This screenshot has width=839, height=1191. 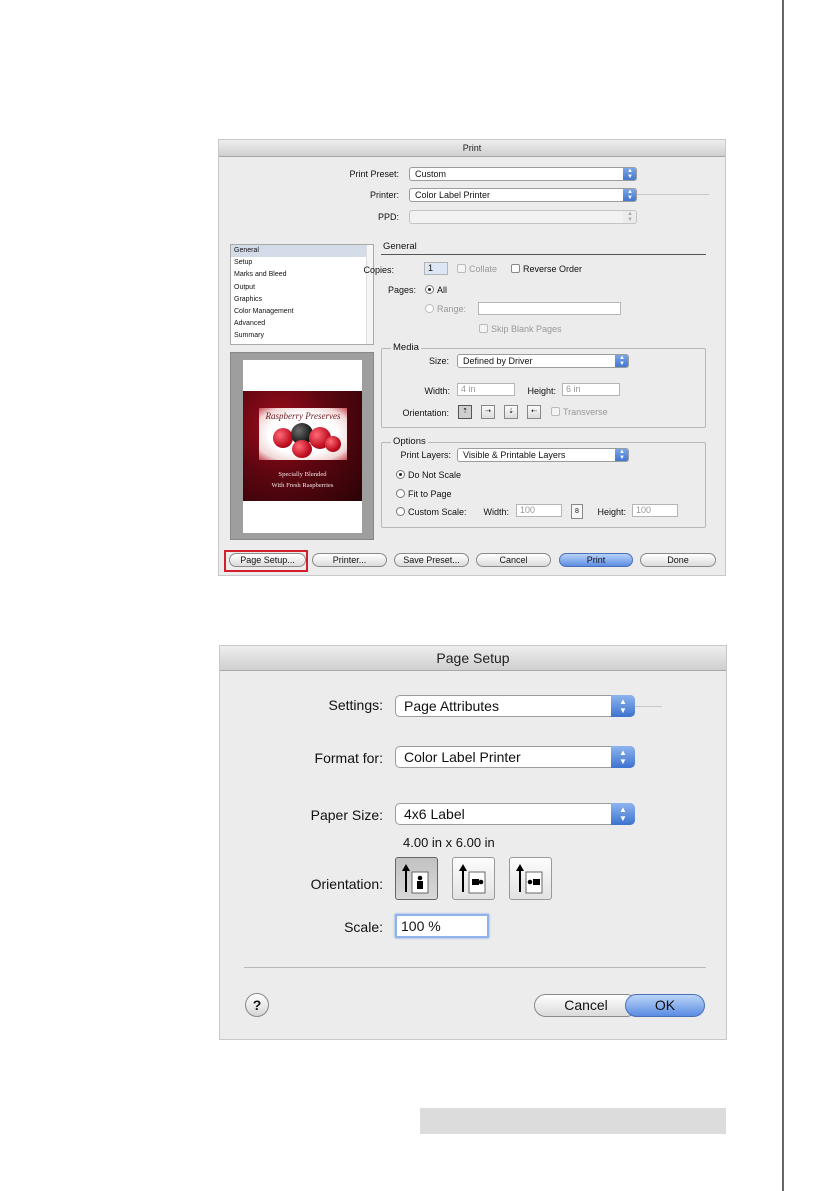 I want to click on landscape-orientation-button, so click(x=473, y=878).